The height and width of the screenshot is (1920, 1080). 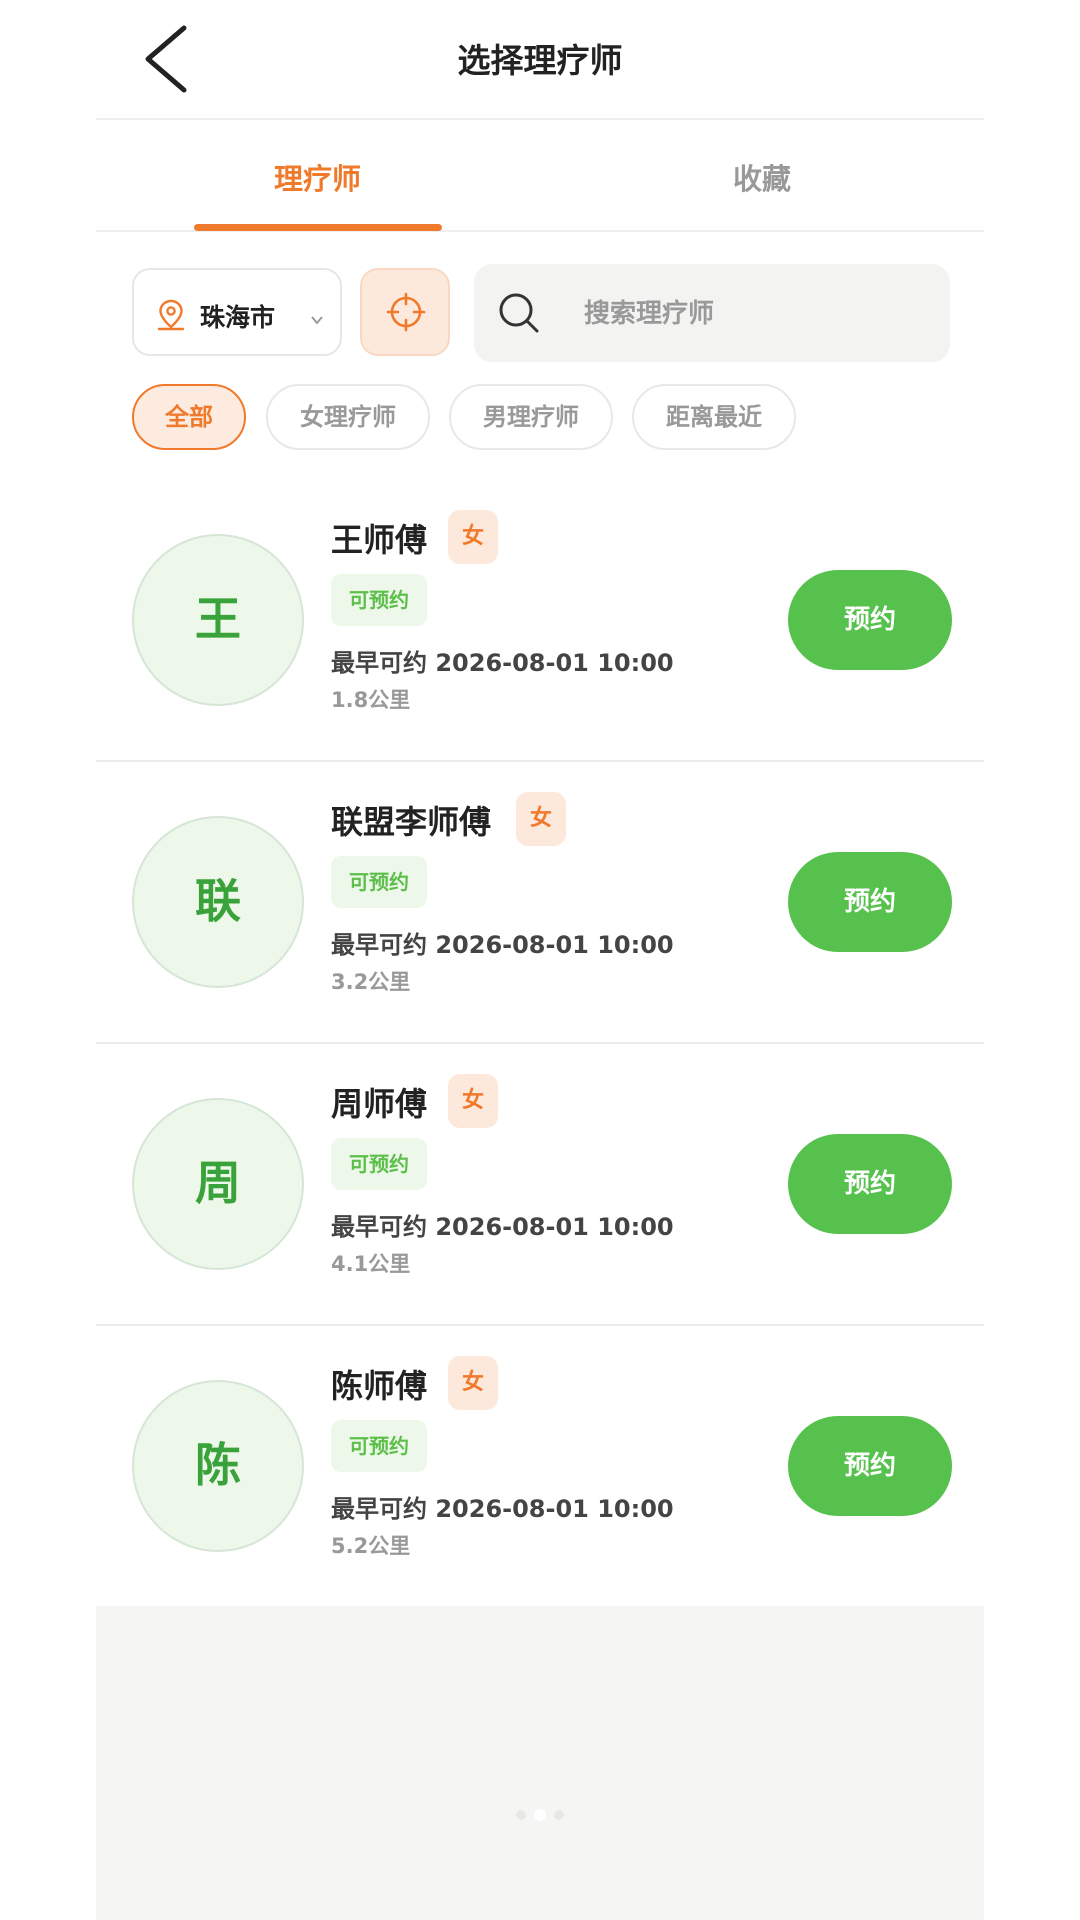 I want to click on chip-female-therapist: 女理疗师, so click(x=348, y=417).